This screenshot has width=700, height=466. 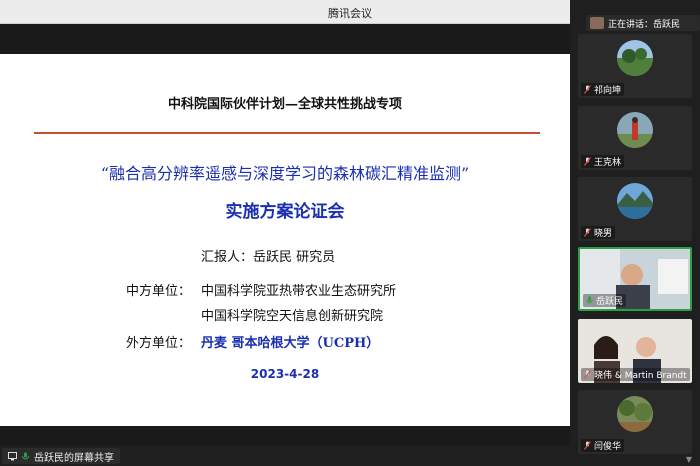 What do you see at coordinates (292, 316) in the screenshot?
I see `slide-cn-unit-2: 中国科学院空天信息创新研究院` at bounding box center [292, 316].